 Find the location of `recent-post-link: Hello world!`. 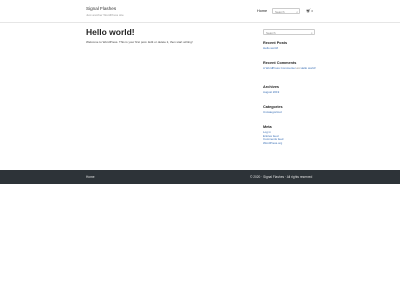

recent-post-link: Hello world! is located at coordinates (291, 49).